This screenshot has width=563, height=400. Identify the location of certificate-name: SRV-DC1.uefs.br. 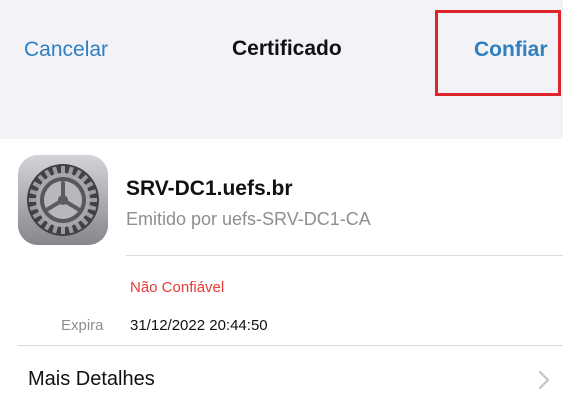
(209, 188).